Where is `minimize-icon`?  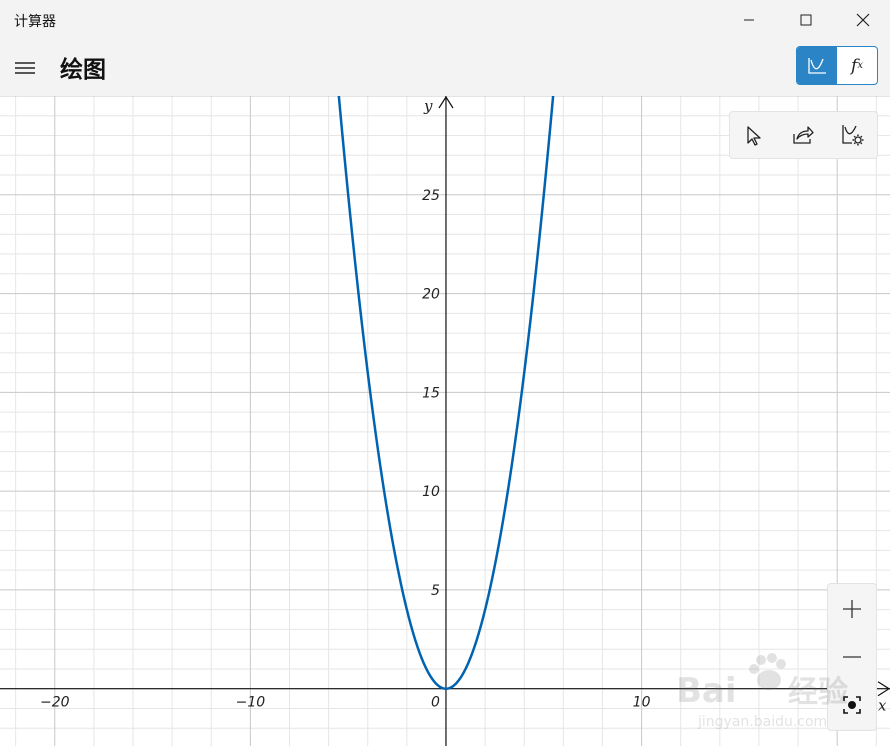 minimize-icon is located at coordinates (749, 20).